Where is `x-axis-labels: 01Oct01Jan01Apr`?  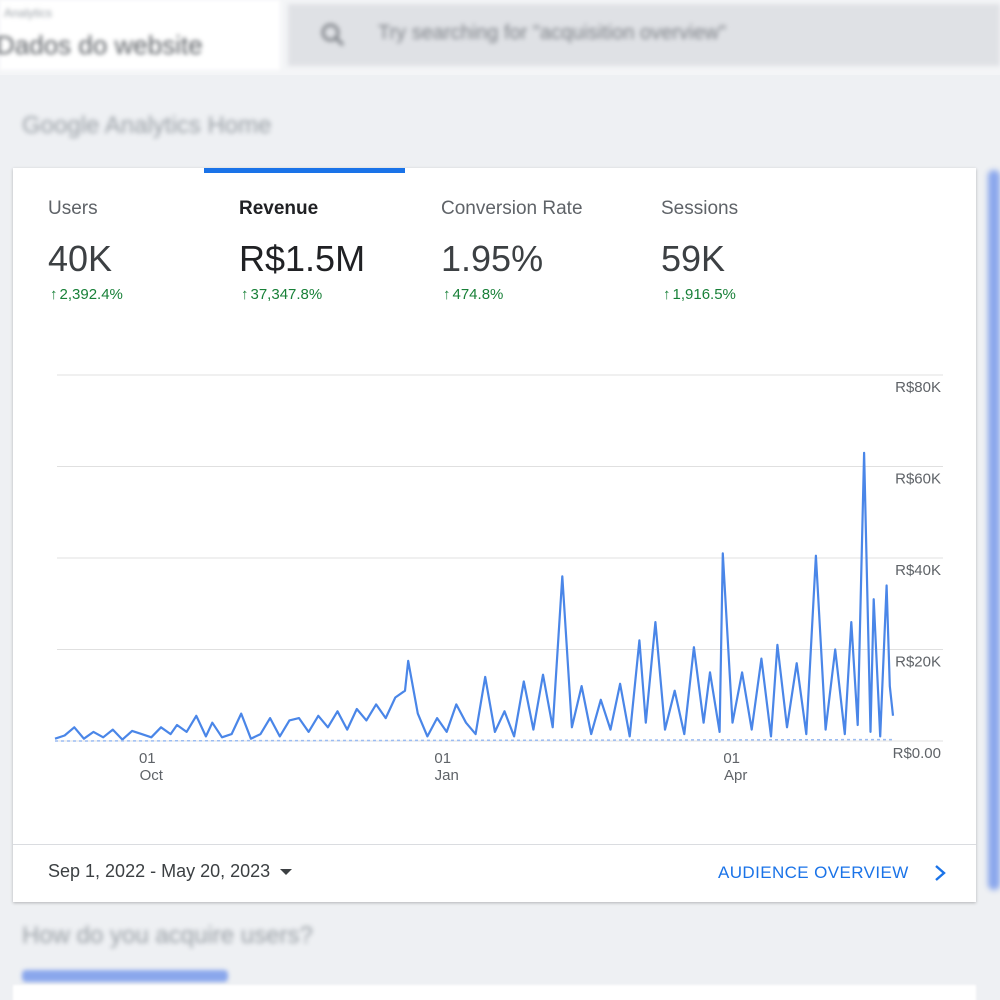 x-axis-labels: 01Oct01Jan01Apr is located at coordinates (443, 767).